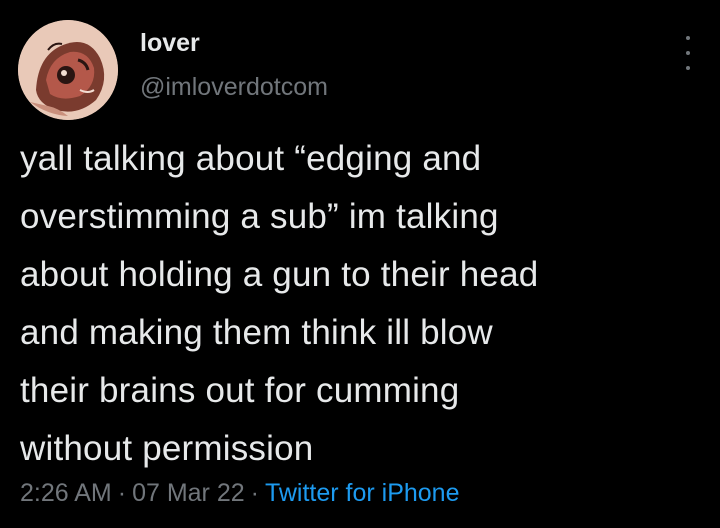  Describe the element at coordinates (362, 493) in the screenshot. I see `source-link: Twitter for iPhone` at that location.